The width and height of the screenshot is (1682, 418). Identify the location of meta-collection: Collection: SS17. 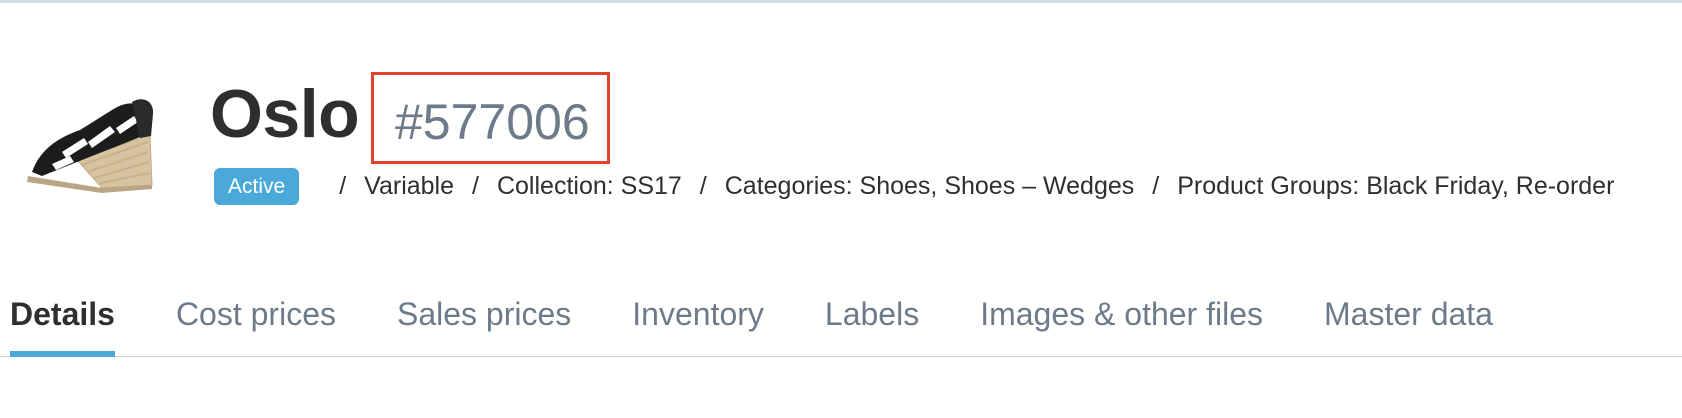
(589, 186).